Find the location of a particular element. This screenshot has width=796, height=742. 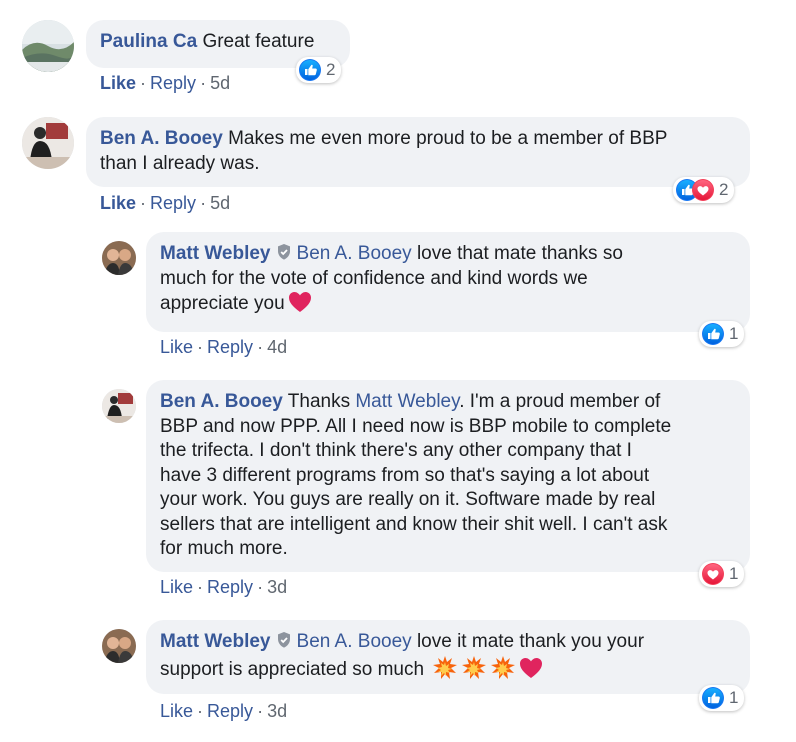

reply-text-line: love it mate thank you your is located at coordinates (530, 641).